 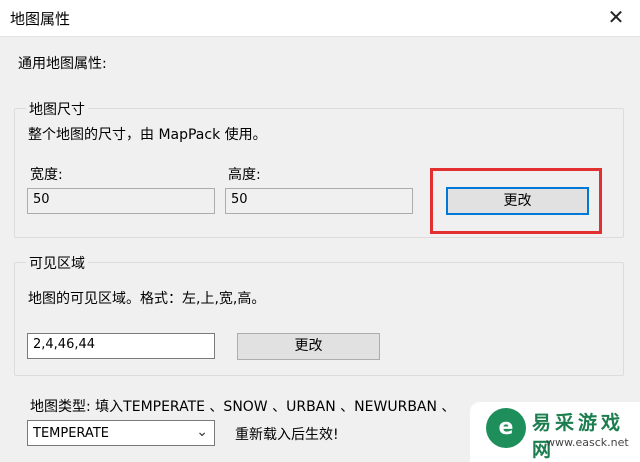 I want to click on map-size-description: 整个地图的尺寸，由 MapPack 使用。, so click(x=147, y=135).